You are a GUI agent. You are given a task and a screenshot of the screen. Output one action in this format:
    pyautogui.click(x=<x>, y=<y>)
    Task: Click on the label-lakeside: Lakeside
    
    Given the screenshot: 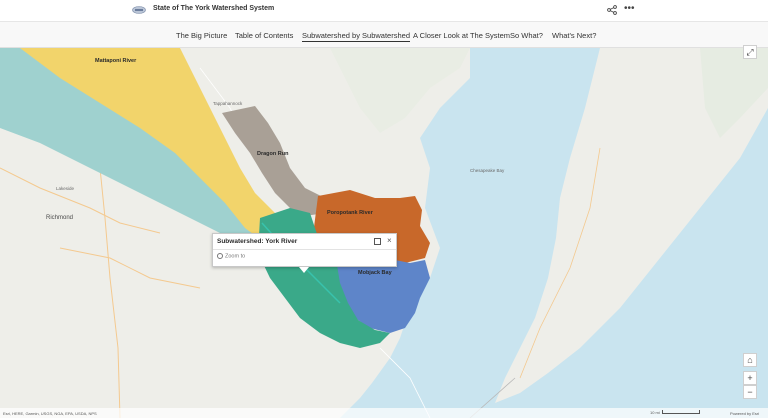 What is the action you would take?
    pyautogui.click(x=65, y=188)
    